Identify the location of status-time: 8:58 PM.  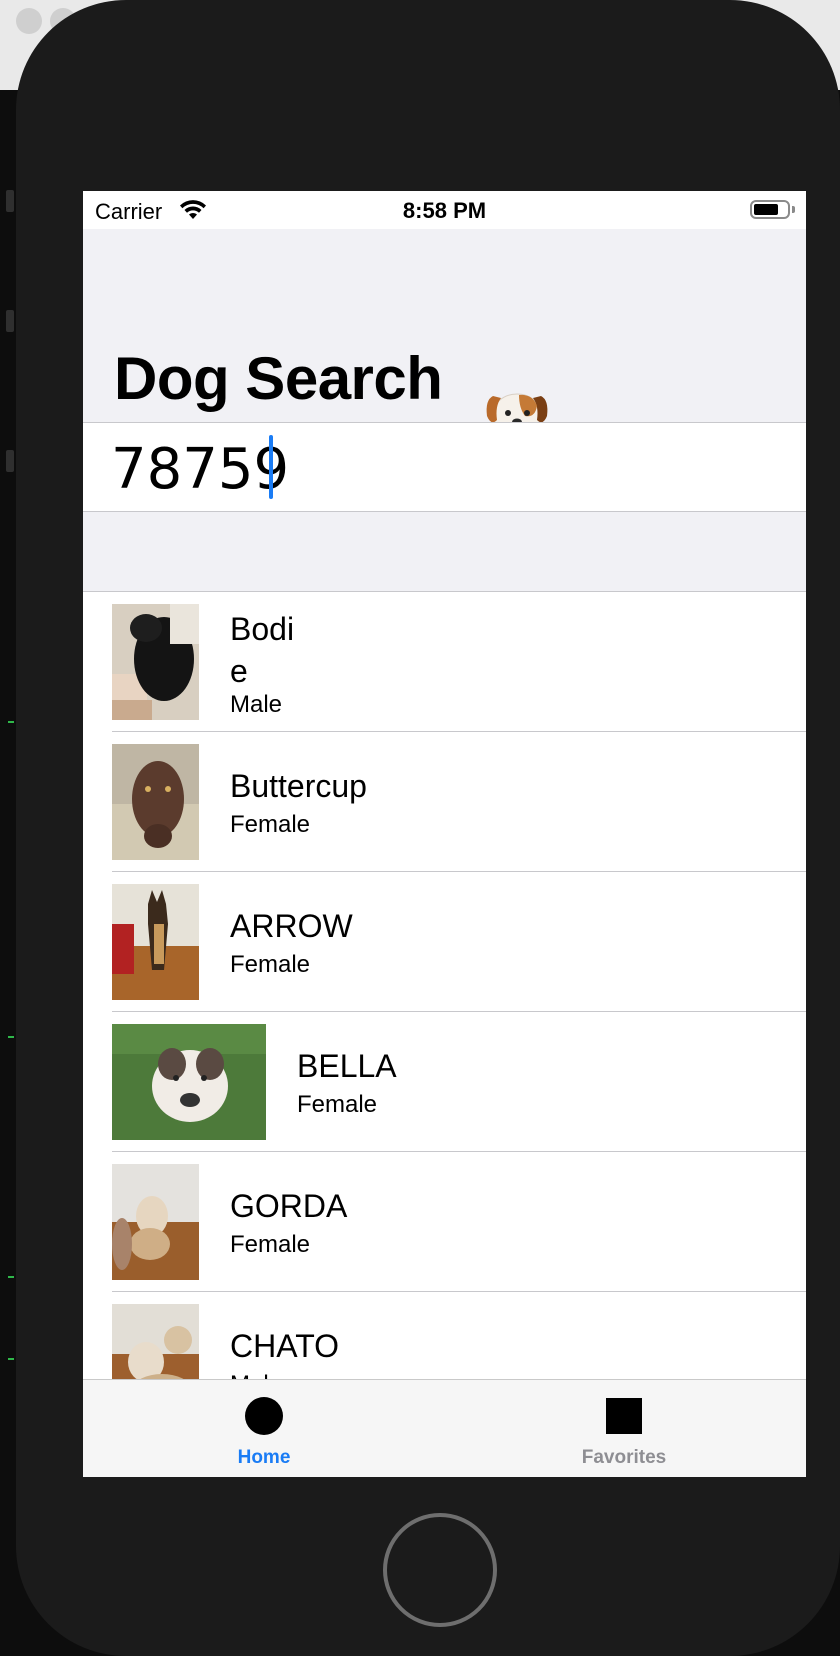
(444, 210).